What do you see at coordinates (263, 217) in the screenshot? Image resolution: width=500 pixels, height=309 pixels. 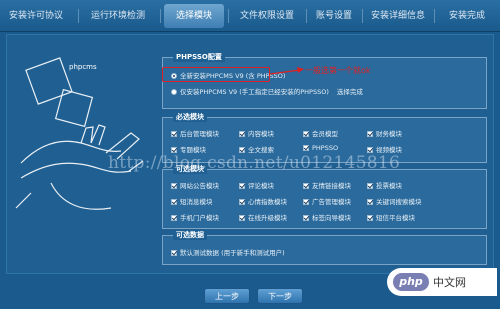 I see `optional-module-item: 在线升级模块` at bounding box center [263, 217].